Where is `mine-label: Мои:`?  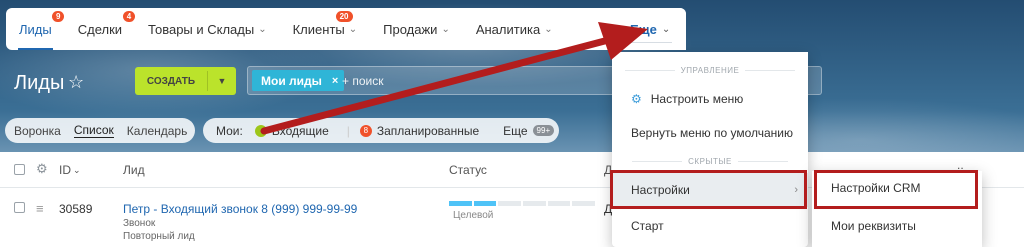
mine-label: Мои: is located at coordinates (229, 130).